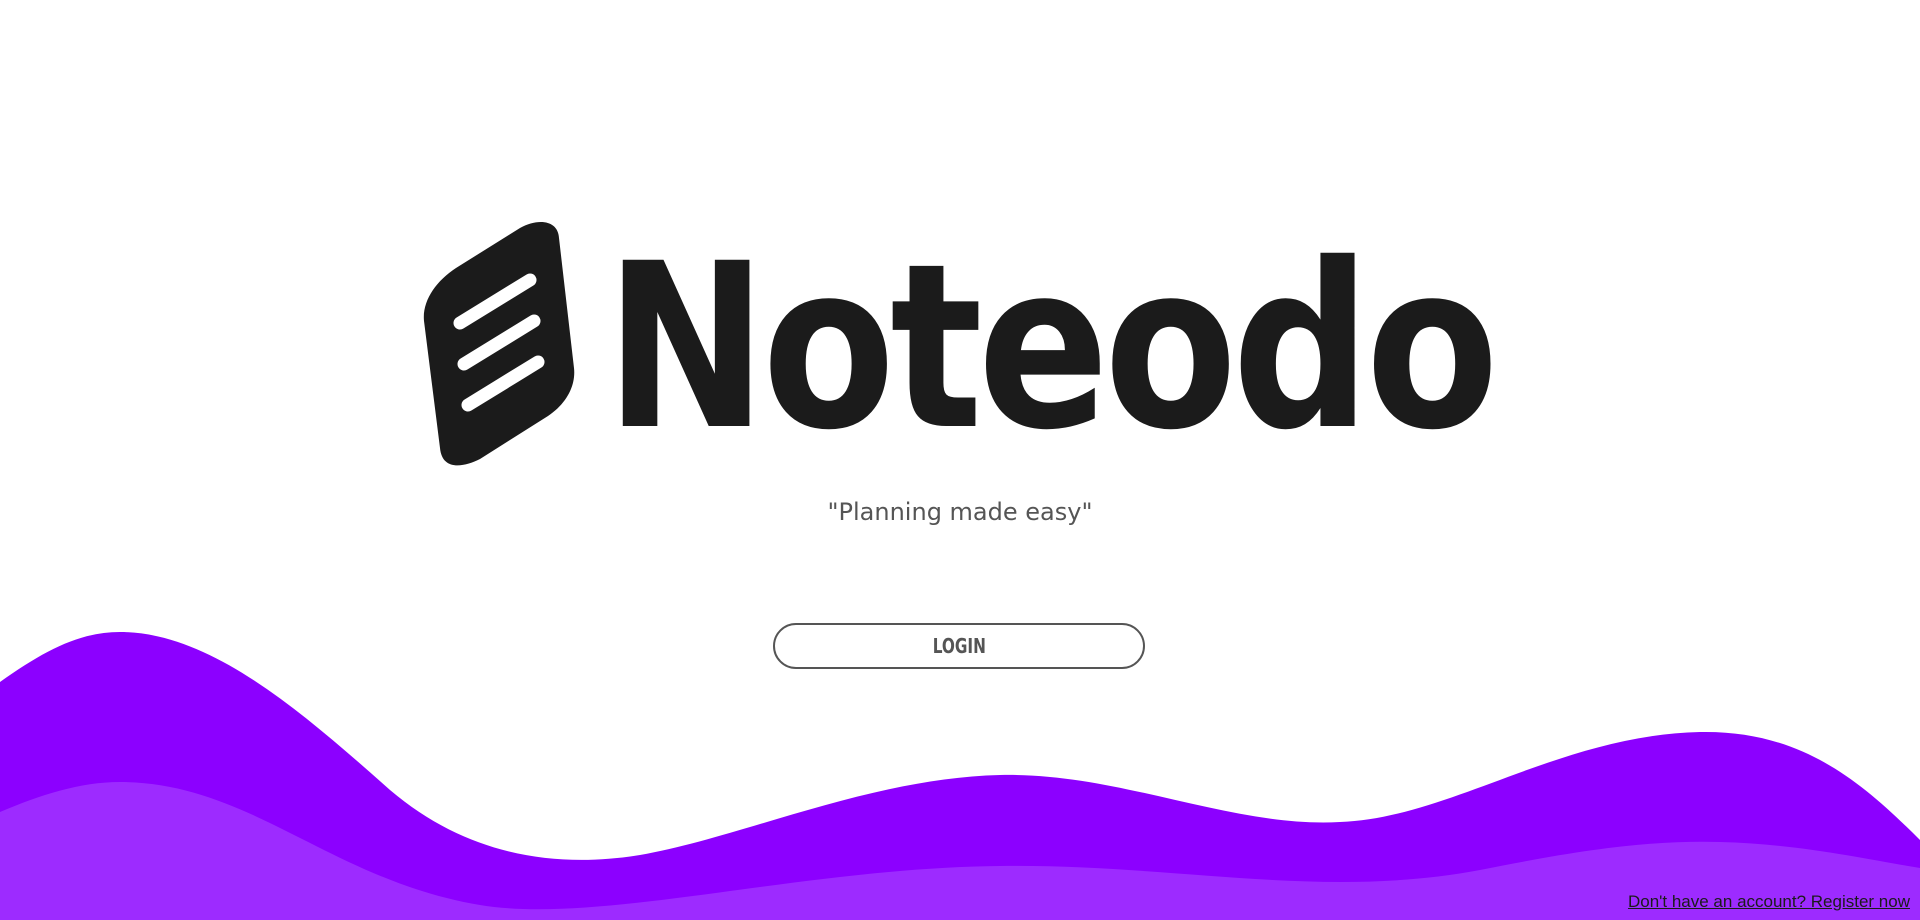 This screenshot has height=920, width=1920. I want to click on login-button: LOGIN, so click(959, 646).